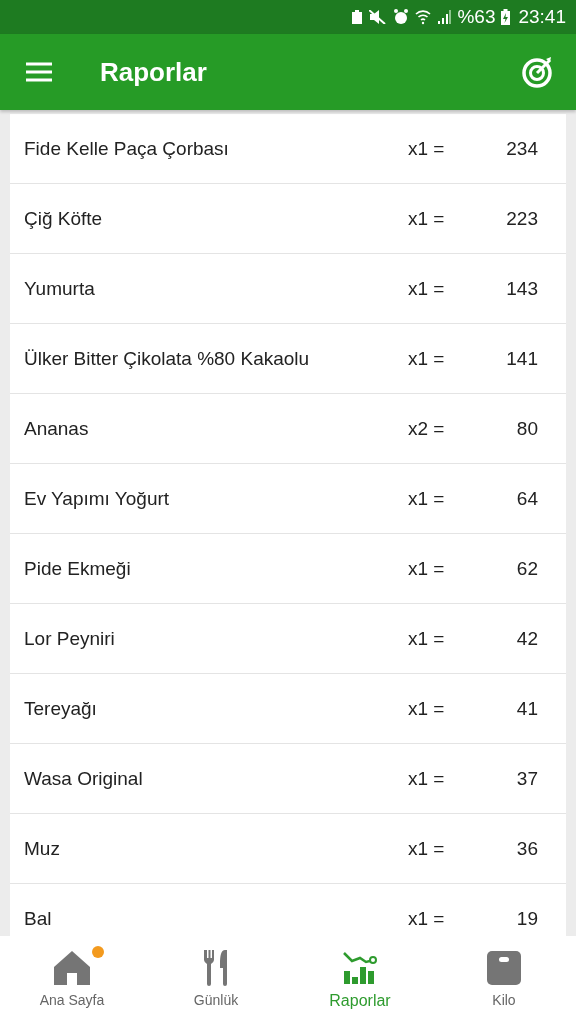 The width and height of the screenshot is (576, 1024). What do you see at coordinates (538, 72) in the screenshot?
I see `target-icon` at bounding box center [538, 72].